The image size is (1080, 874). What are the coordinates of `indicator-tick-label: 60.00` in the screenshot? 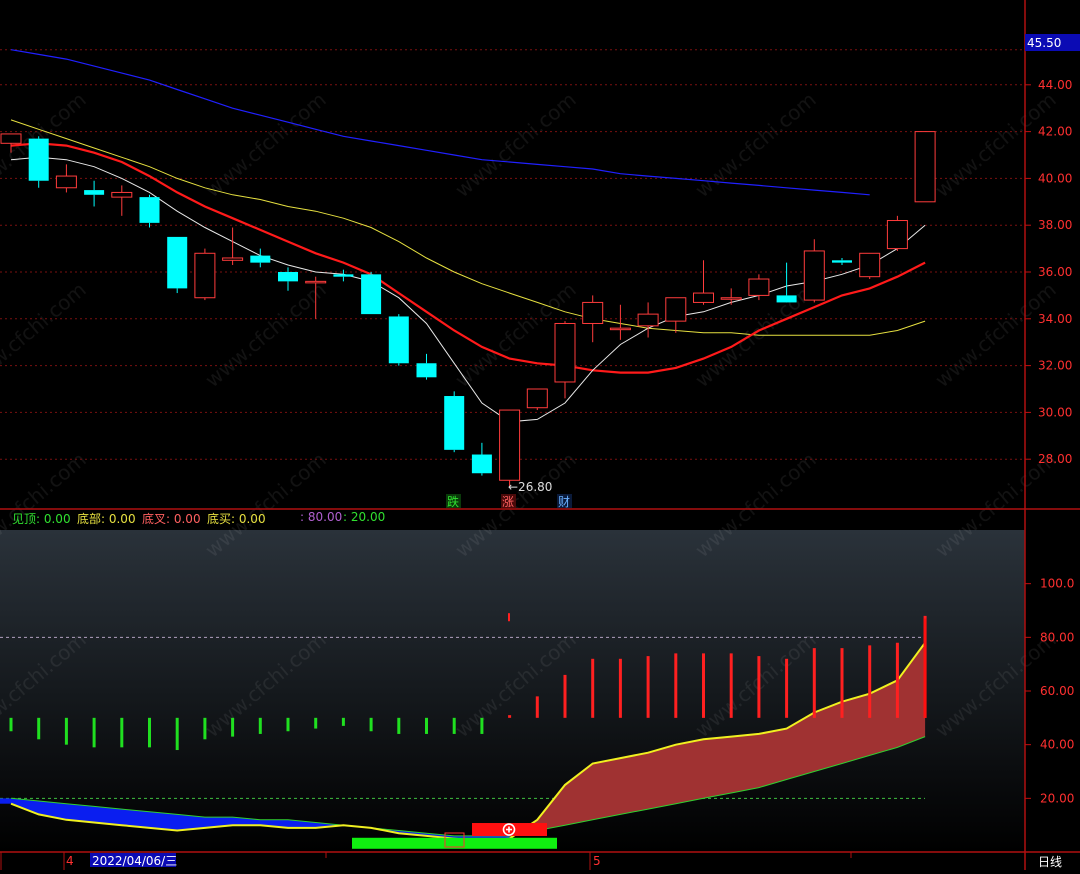 It's located at (1057, 691).